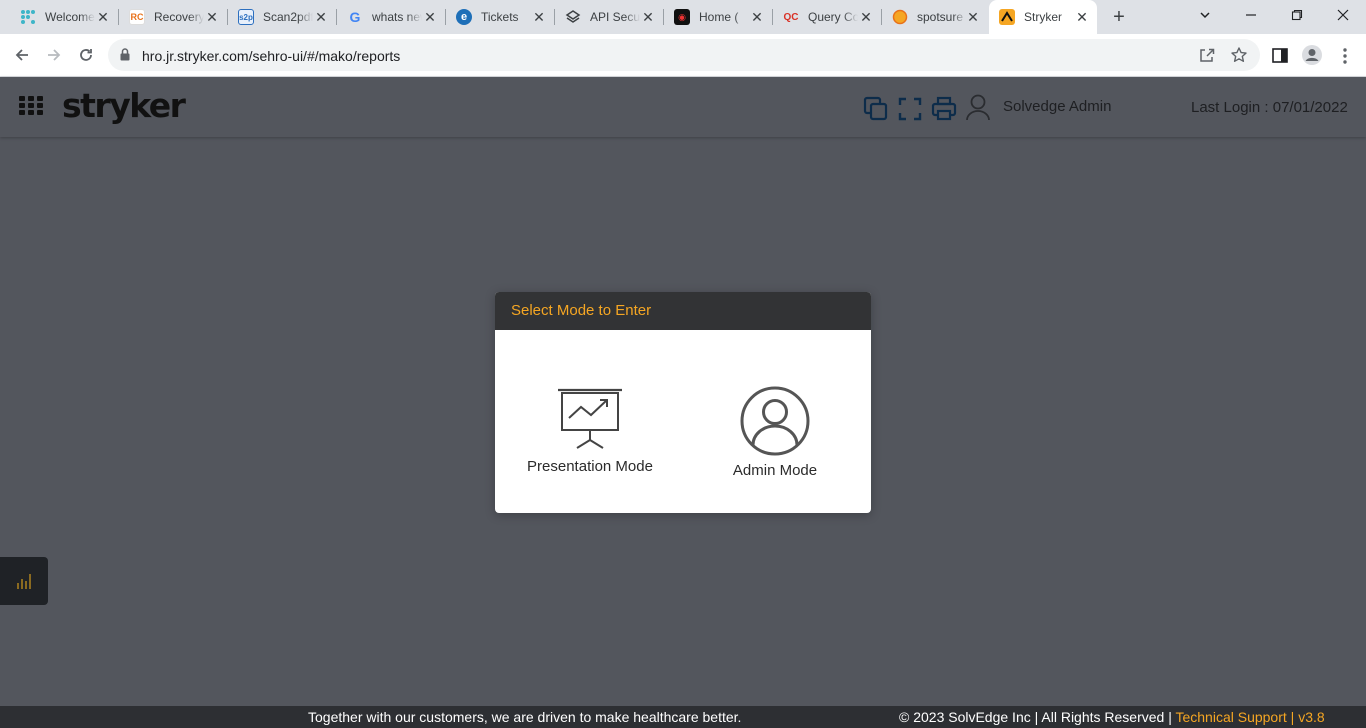 The image size is (1366, 728). What do you see at coordinates (137, 17) in the screenshot?
I see `rc-icon: RC` at bounding box center [137, 17].